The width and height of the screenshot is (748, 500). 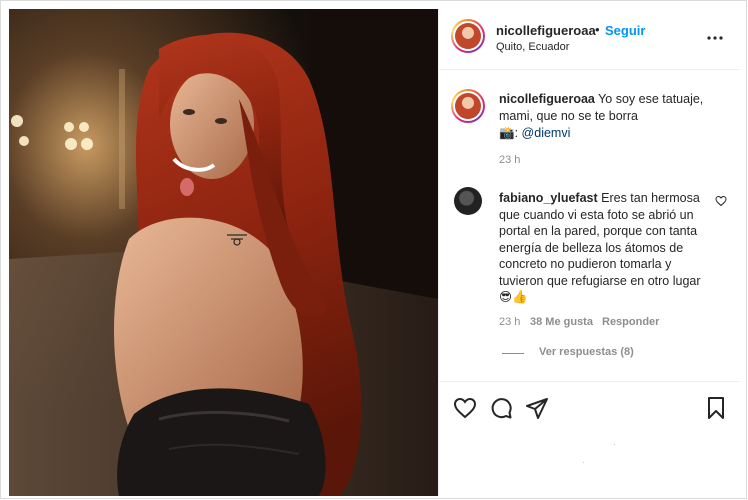 I want to click on share-icon, so click(x=537, y=408).